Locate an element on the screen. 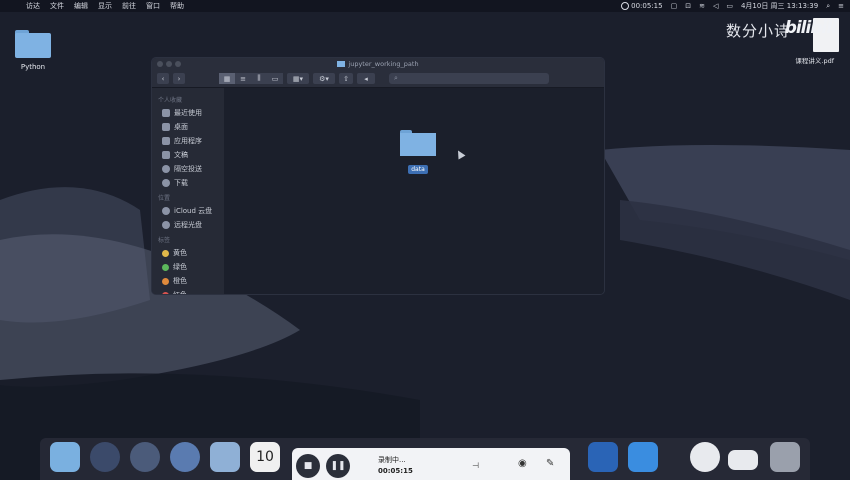  applications-icon is located at coordinates (166, 141).